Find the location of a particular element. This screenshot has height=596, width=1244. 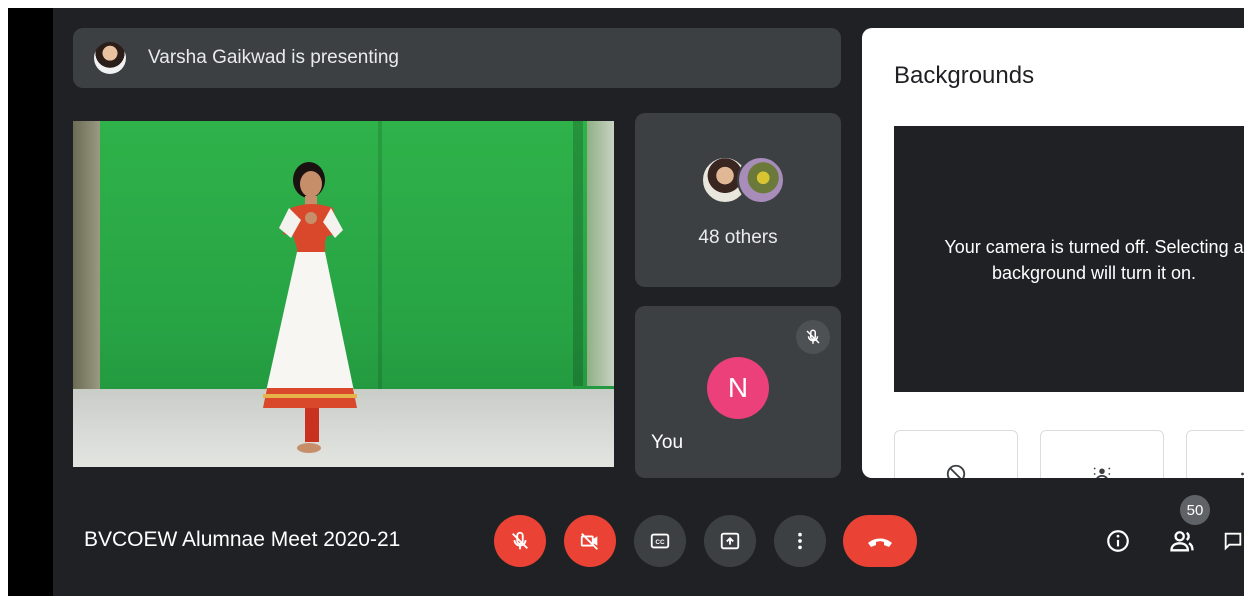

blur-strong-icon is located at coordinates (1242, 474).